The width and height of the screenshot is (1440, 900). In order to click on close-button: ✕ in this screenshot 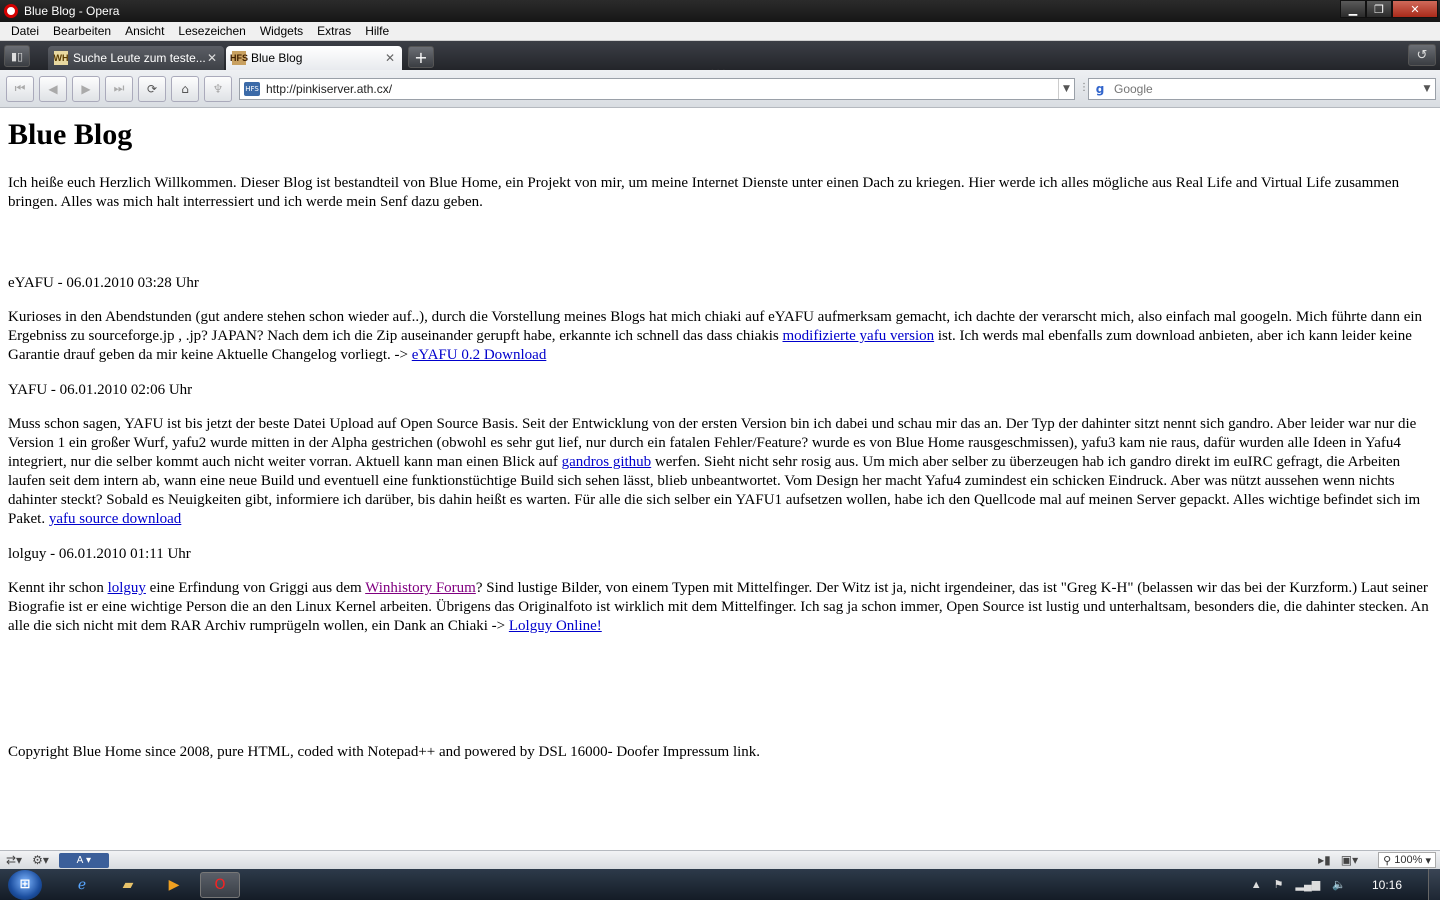, I will do `click(1415, 9)`.